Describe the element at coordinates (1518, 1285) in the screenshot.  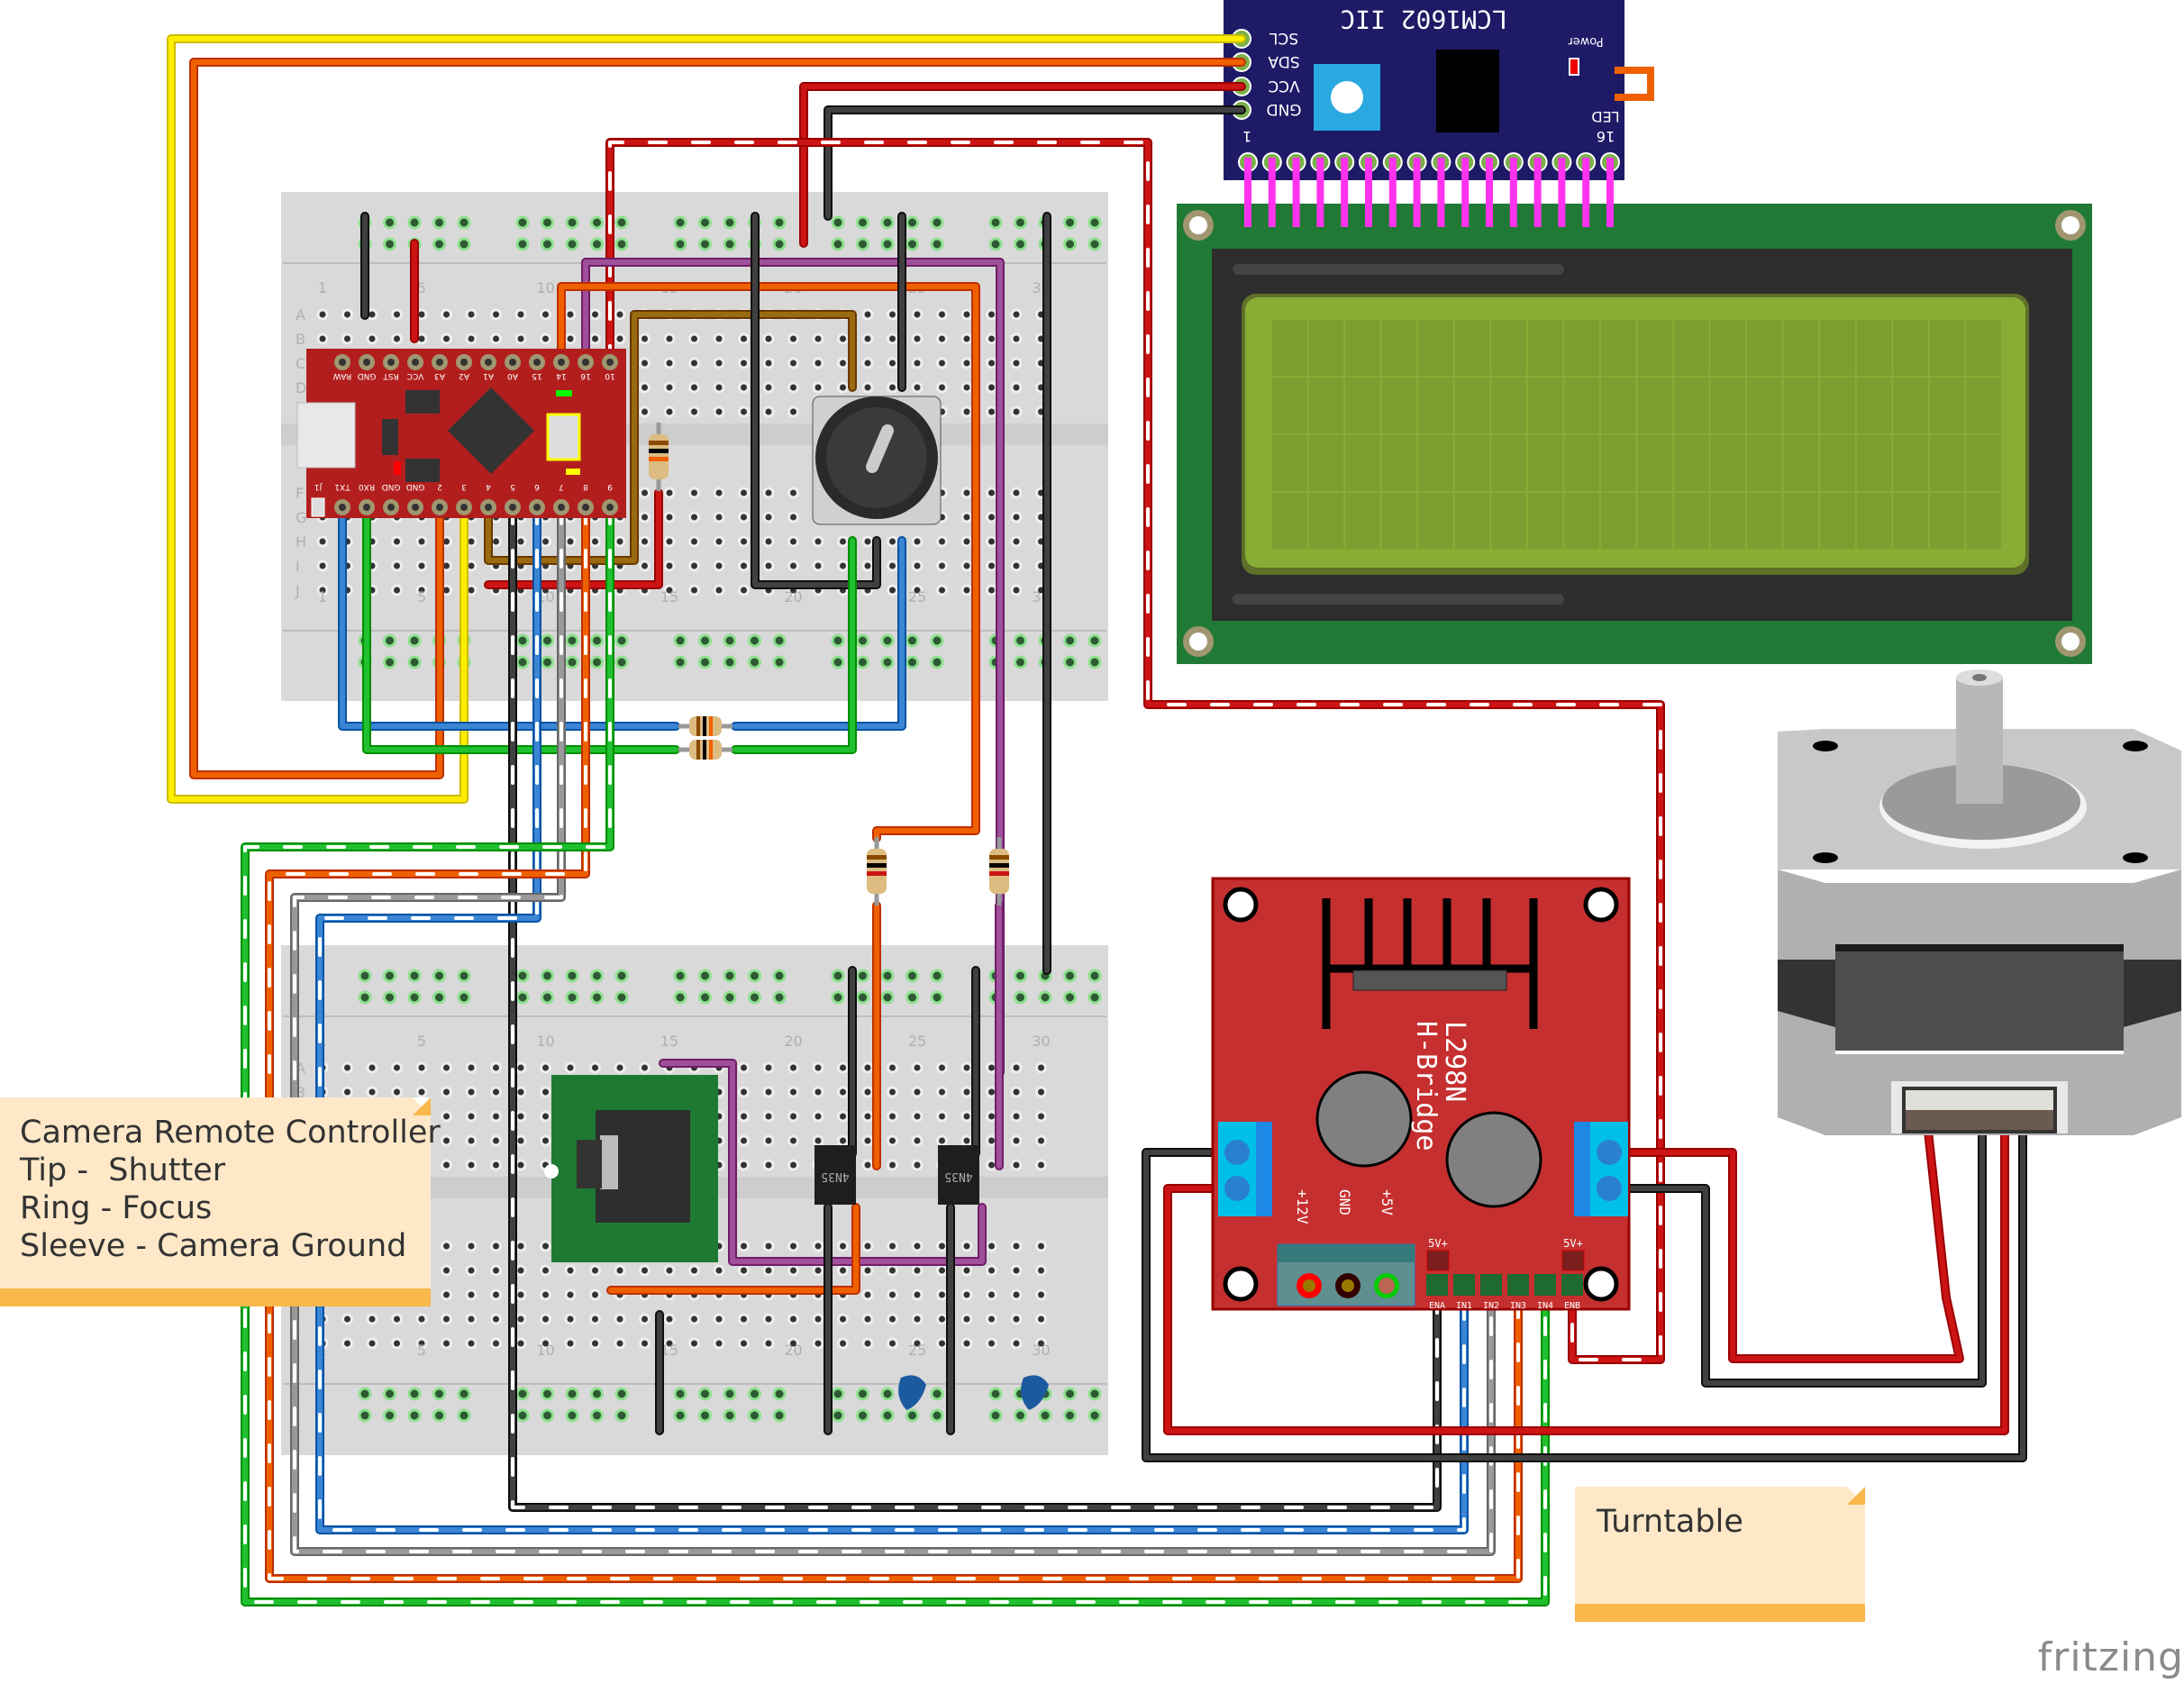
I see `l298n-pin-in3` at that location.